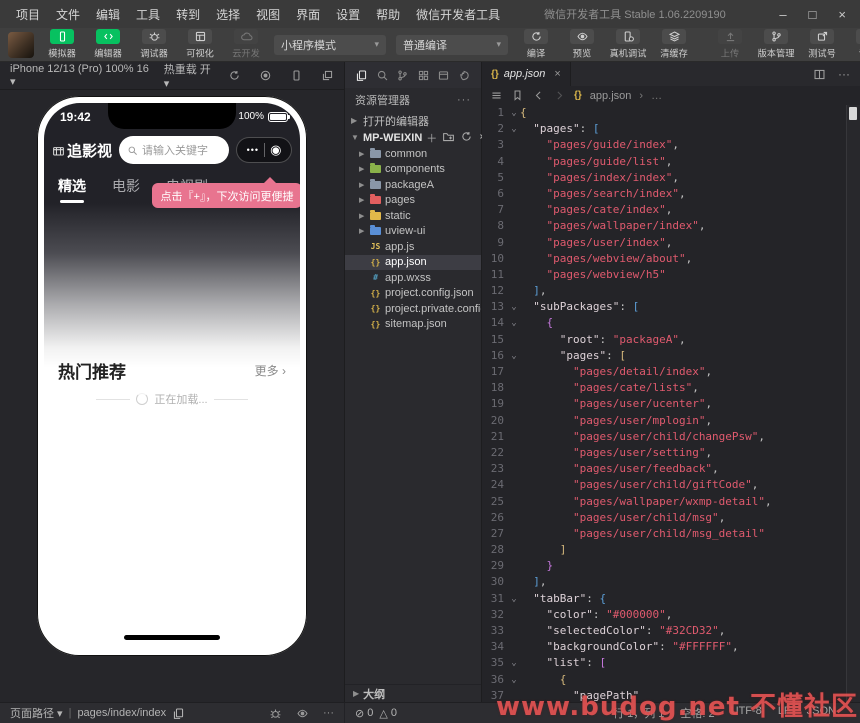  Describe the element at coordinates (228, 14) in the screenshot. I see `menu-6: 选择` at that location.